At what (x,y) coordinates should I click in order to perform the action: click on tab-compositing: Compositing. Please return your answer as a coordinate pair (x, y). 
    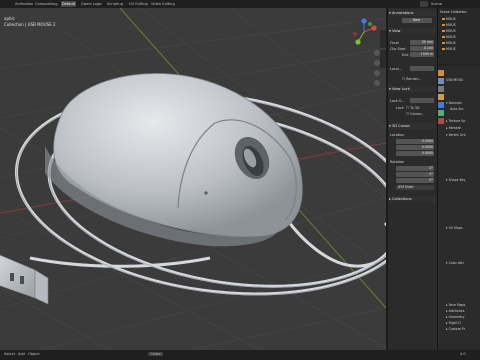
    Looking at the image, I should click on (46, 4).